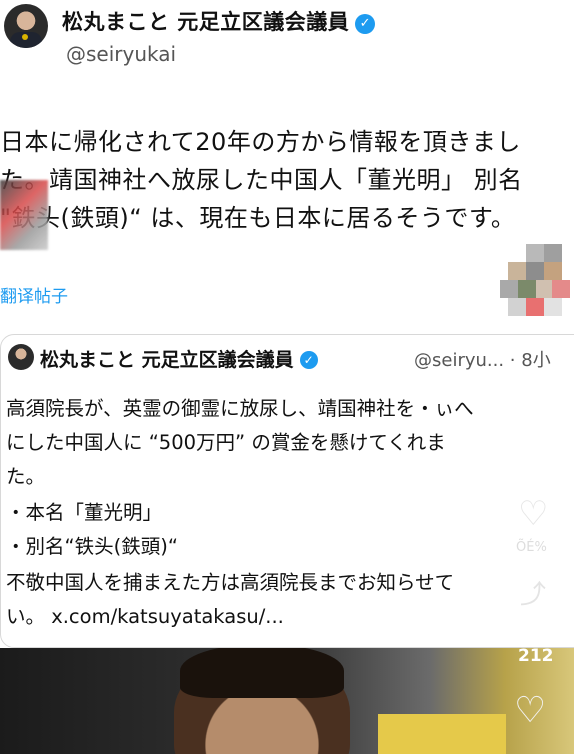 The image size is (574, 754). I want to click on quoted-text-line-6: 不敬中国人を捕まえた方は高須院長までお知らせて, so click(230, 582).